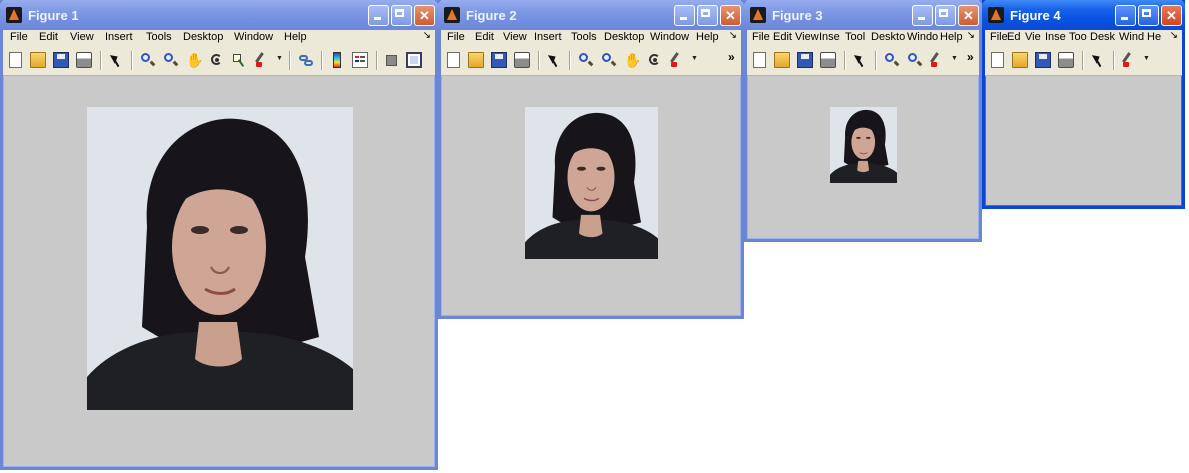  I want to click on menu-tools: Too, so click(1078, 37).